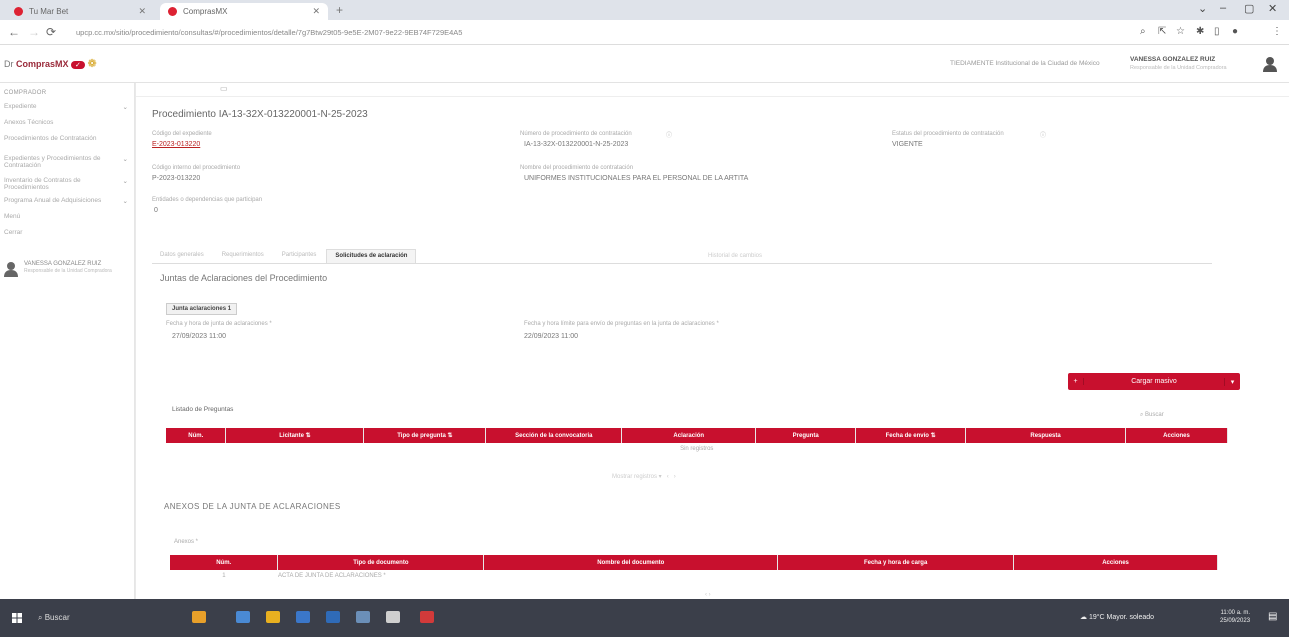 Image resolution: width=1289 pixels, height=637 pixels. What do you see at coordinates (273, 617) in the screenshot?
I see `taskbar-app-chrome-icon` at bounding box center [273, 617].